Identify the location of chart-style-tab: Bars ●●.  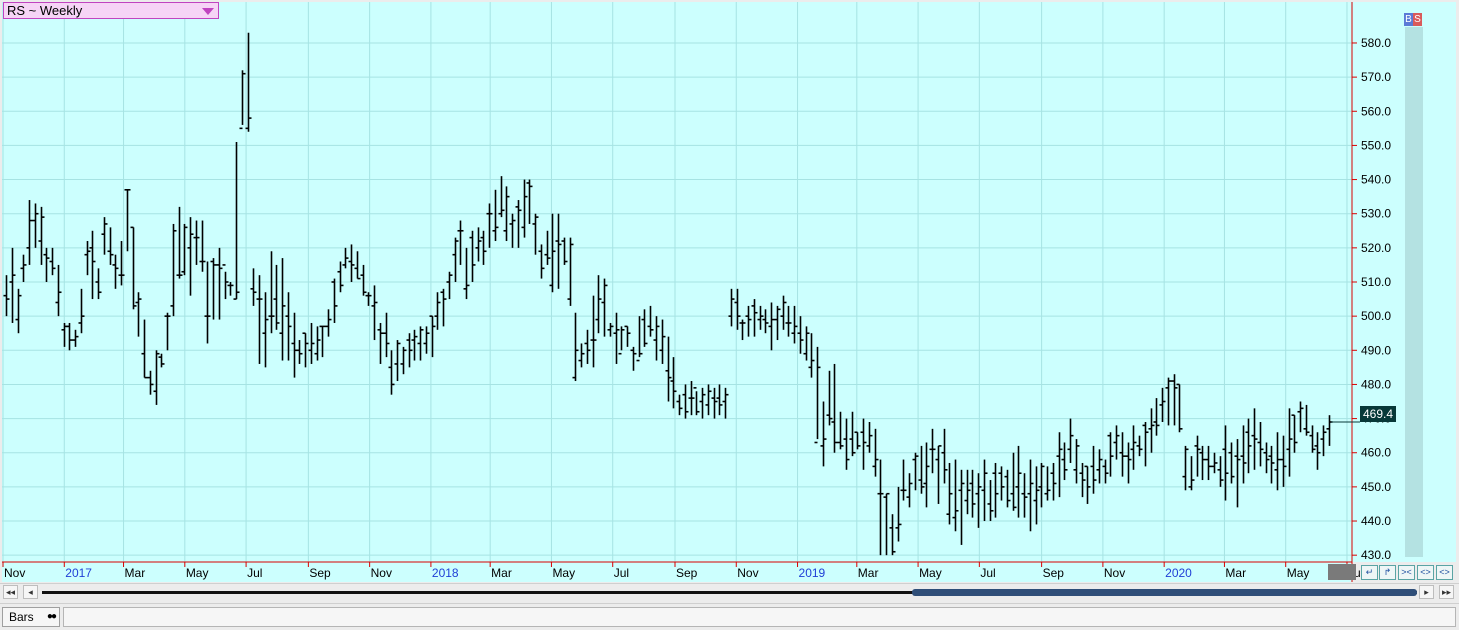
(31, 617).